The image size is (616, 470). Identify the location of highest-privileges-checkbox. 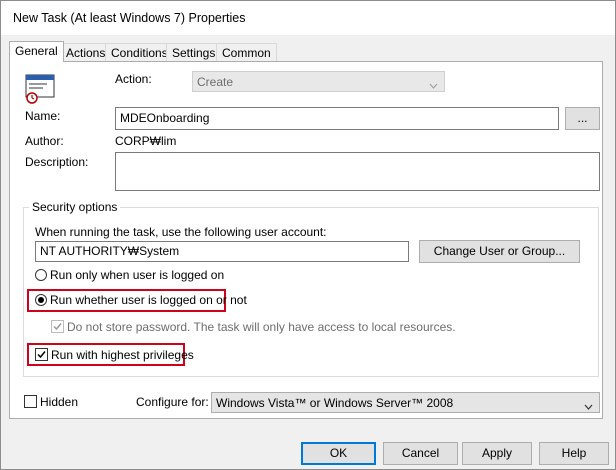
(41, 354).